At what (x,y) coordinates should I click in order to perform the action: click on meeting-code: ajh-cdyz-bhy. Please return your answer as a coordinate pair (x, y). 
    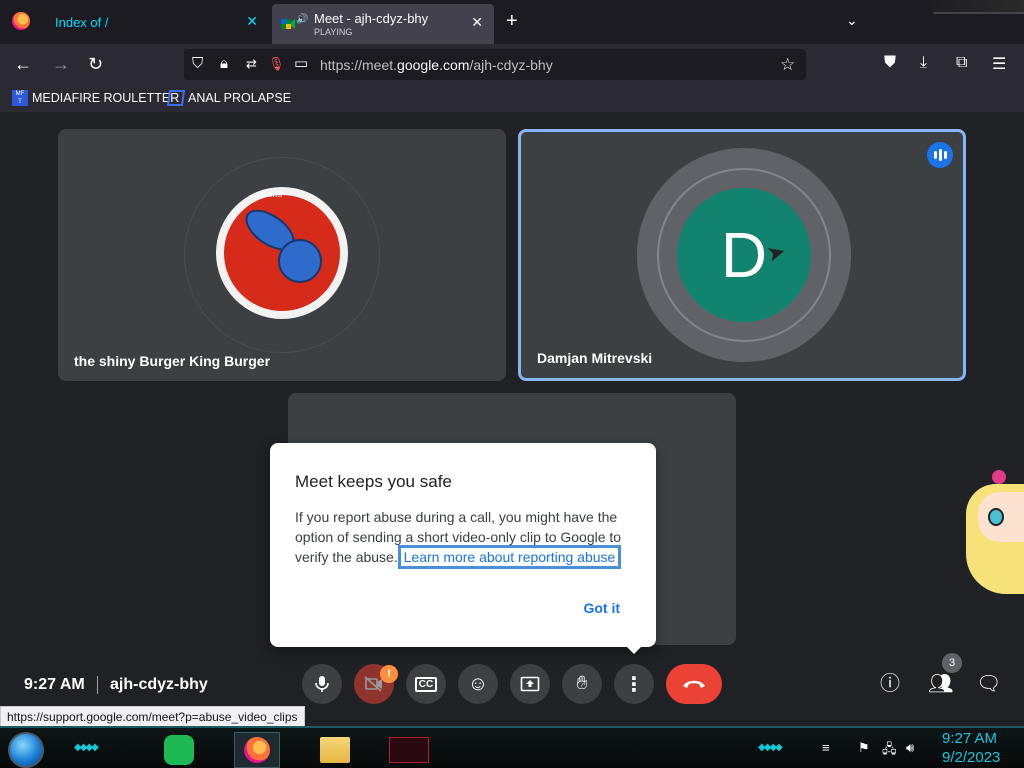
    Looking at the image, I should click on (159, 684).